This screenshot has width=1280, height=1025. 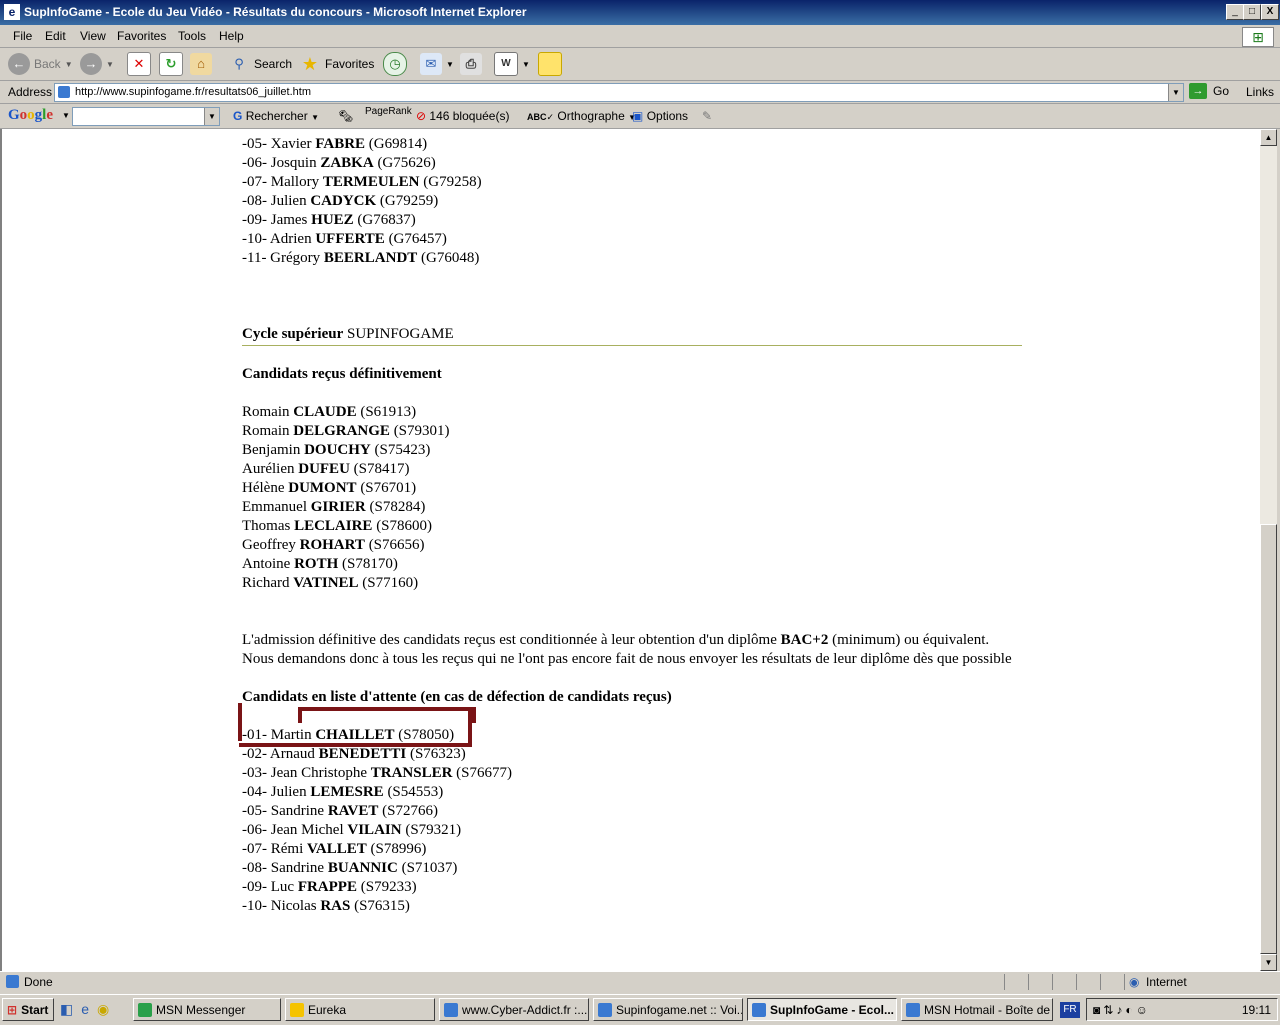 I want to click on scroll-down-icon: ▼, so click(x=1268, y=962).